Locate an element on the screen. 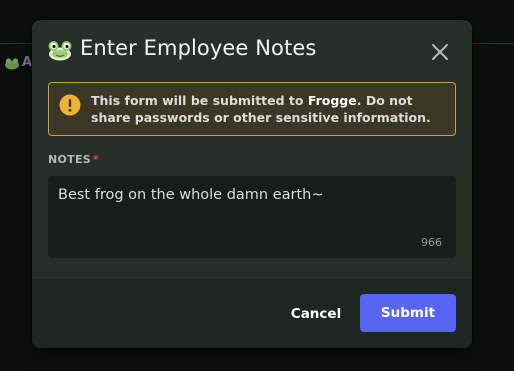 The image size is (514, 371). modal-title: Enter Employee Notes is located at coordinates (198, 48).